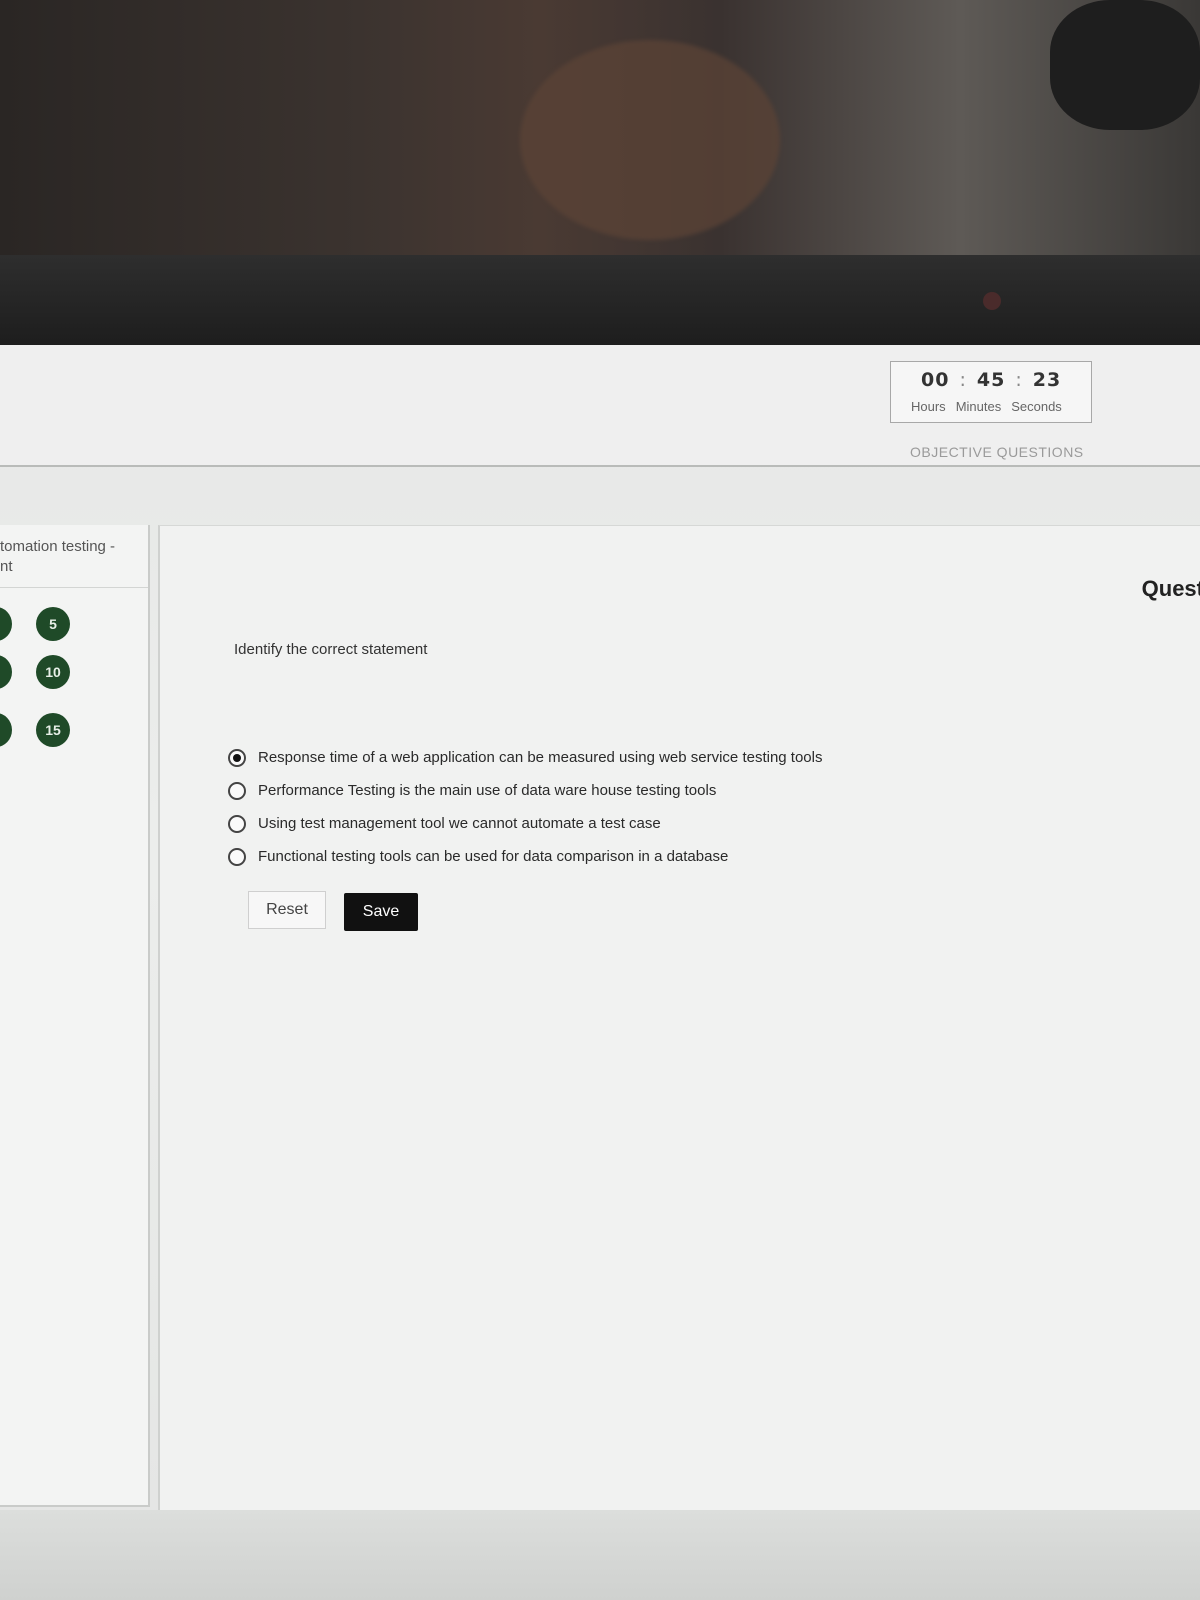  Describe the element at coordinates (1170, 588) in the screenshot. I see `question-header: Quest` at that location.